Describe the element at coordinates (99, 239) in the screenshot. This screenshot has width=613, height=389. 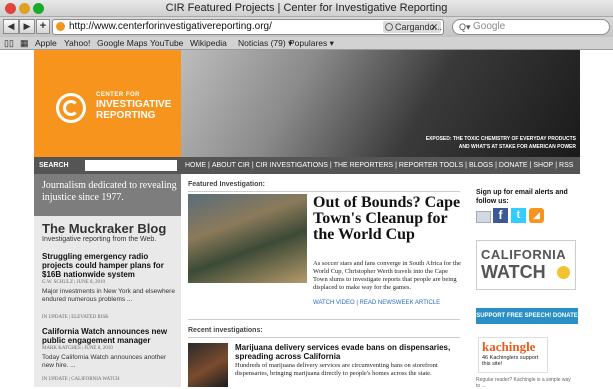
I see `blog-subtitle: Investigative reporting from the Web.` at that location.